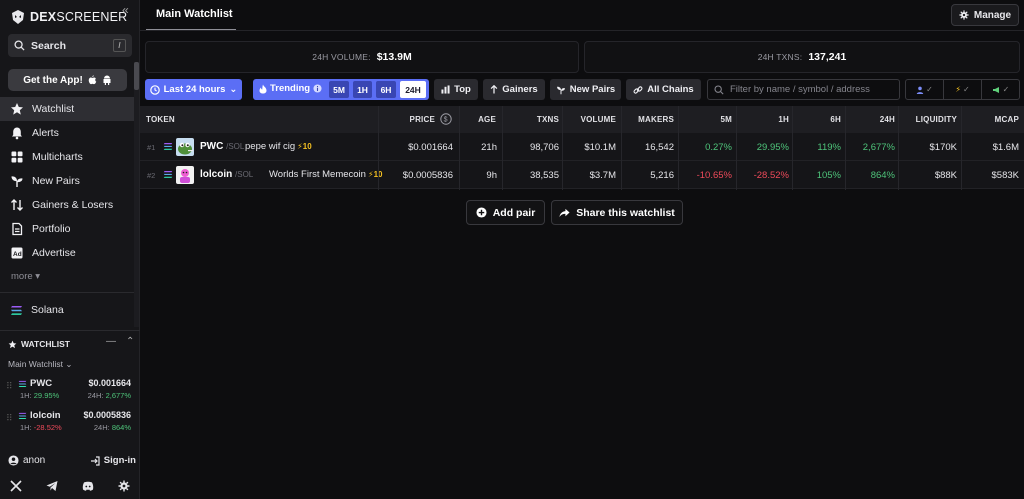 The image size is (1024, 499). I want to click on plus-circle-icon, so click(481, 212).